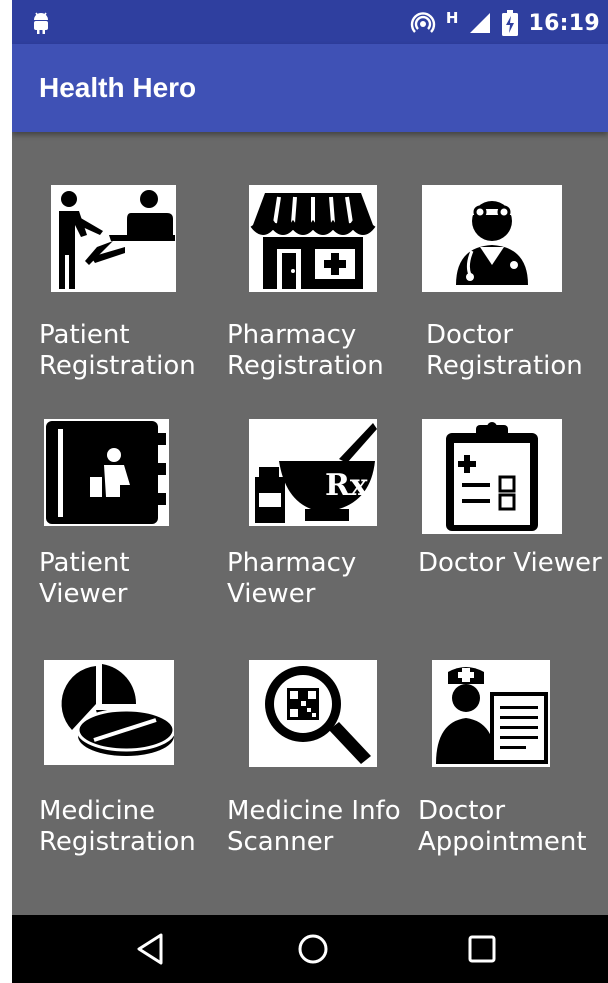 This screenshot has height=983, width=608. Describe the element at coordinates (305, 350) in the screenshot. I see `tile-label-pharmacy-registration: Pharmacy Registration` at that location.